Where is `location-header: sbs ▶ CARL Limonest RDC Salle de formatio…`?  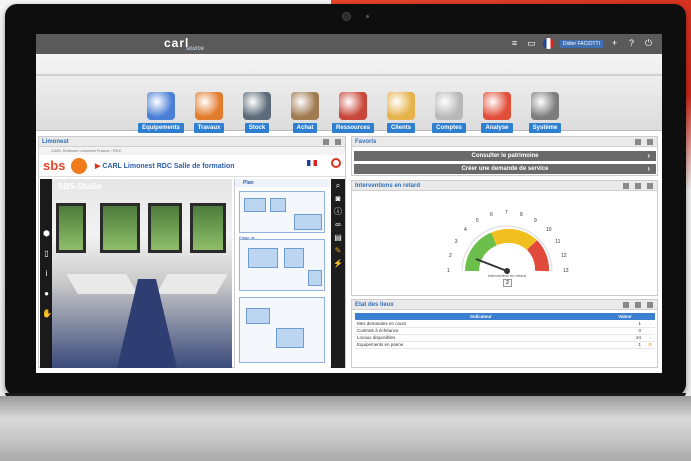 location-header: sbs ▶ CARL Limonest RDC Salle de formatio… is located at coordinates (192, 166).